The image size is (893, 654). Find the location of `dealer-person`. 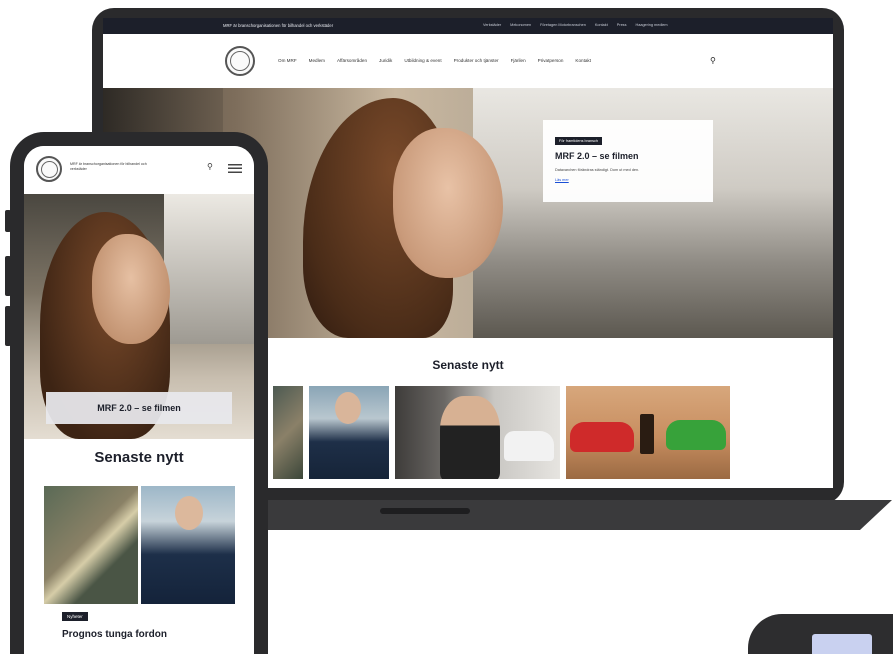

dealer-person is located at coordinates (470, 437).